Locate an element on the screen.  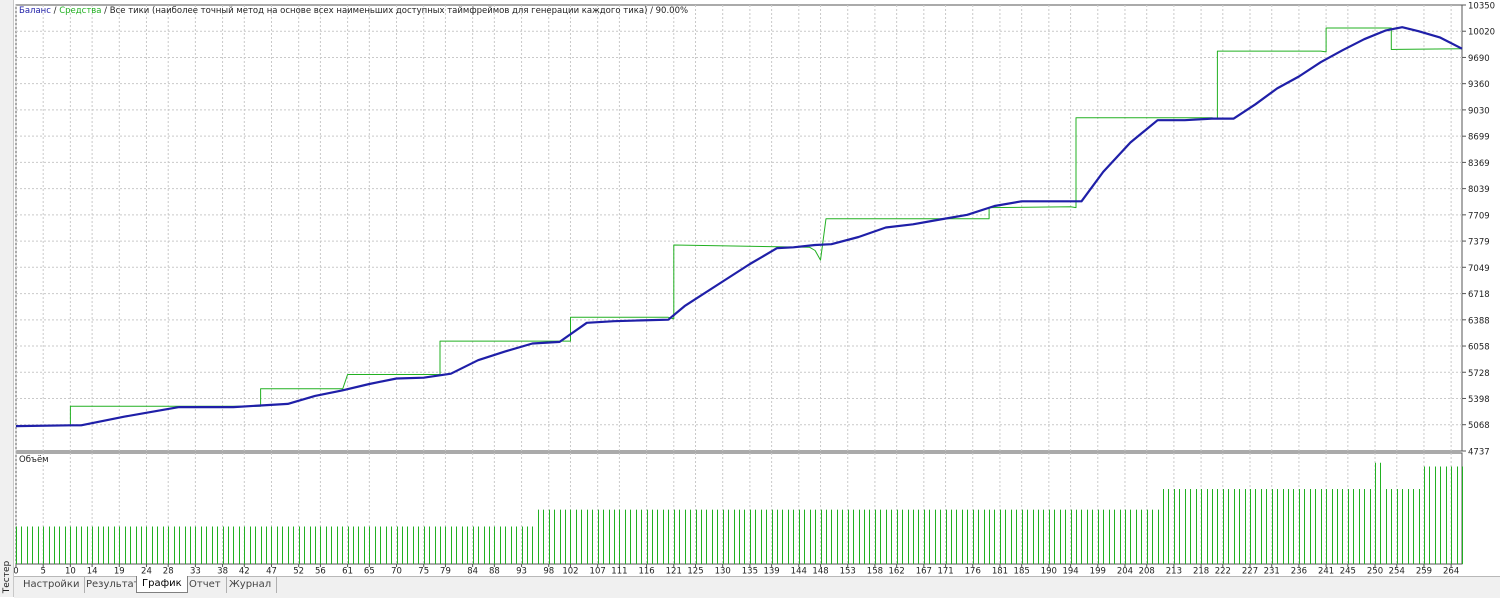
x-tick-label: 102 is located at coordinates (570, 572).